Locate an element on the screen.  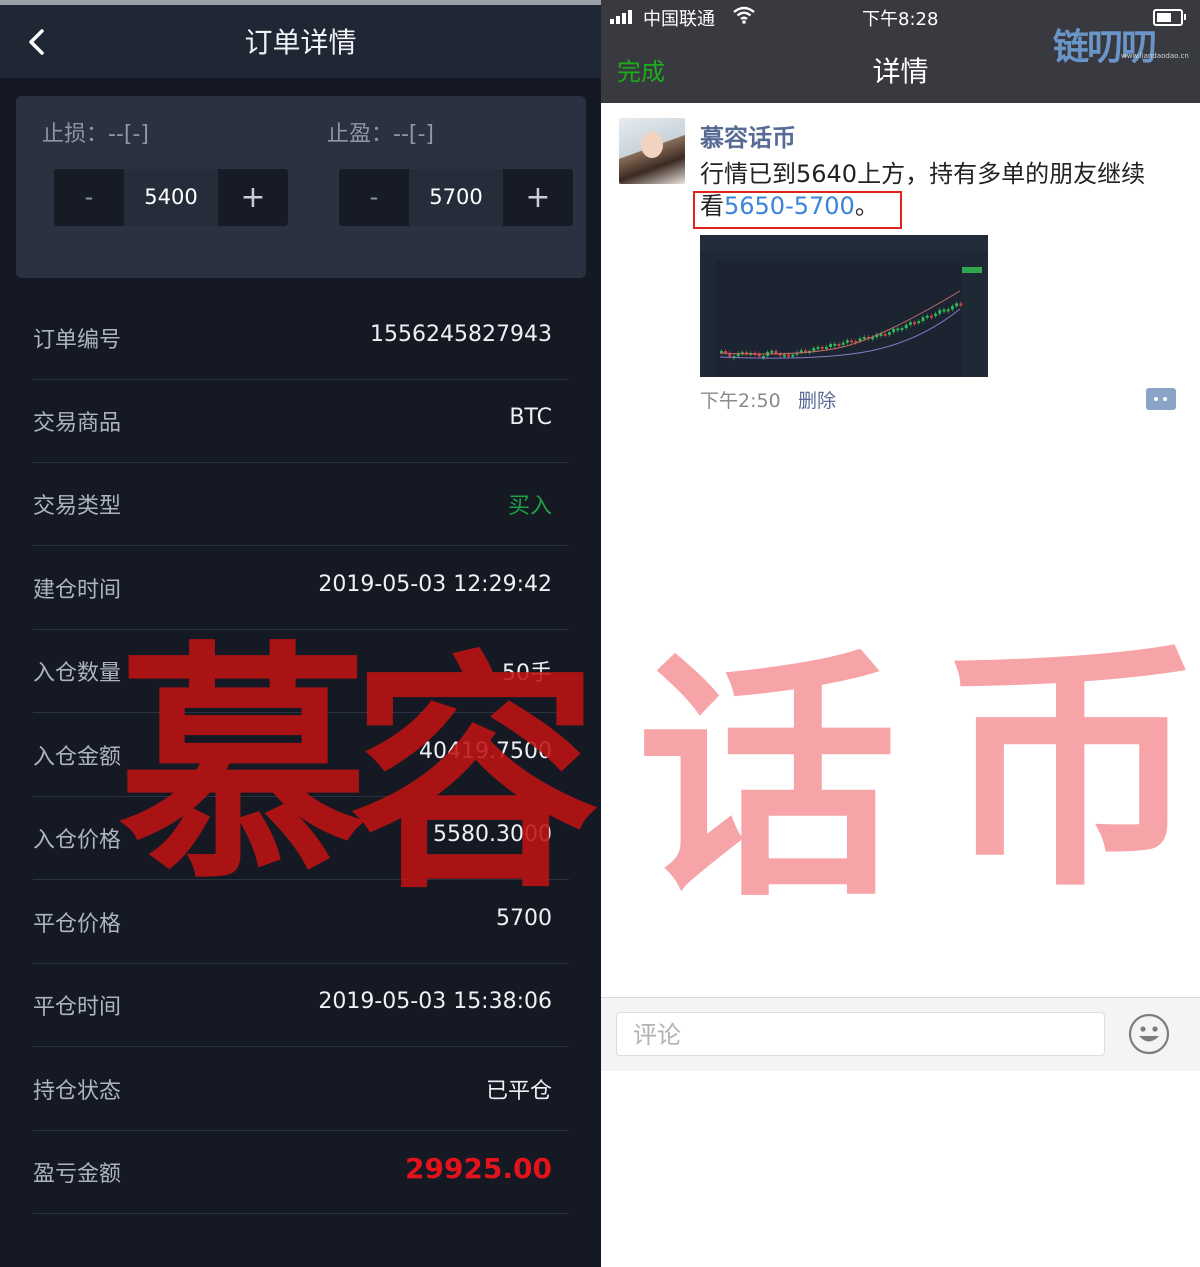
row-position-status: 持仓状态 已平仓 is located at coordinates (301, 1089).